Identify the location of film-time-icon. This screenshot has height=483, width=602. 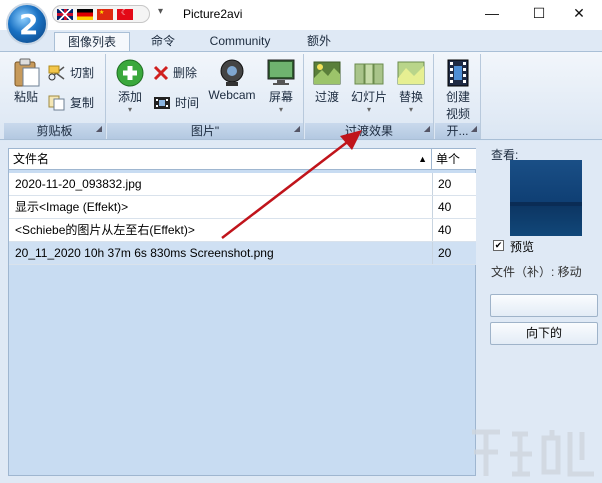
(162, 102).